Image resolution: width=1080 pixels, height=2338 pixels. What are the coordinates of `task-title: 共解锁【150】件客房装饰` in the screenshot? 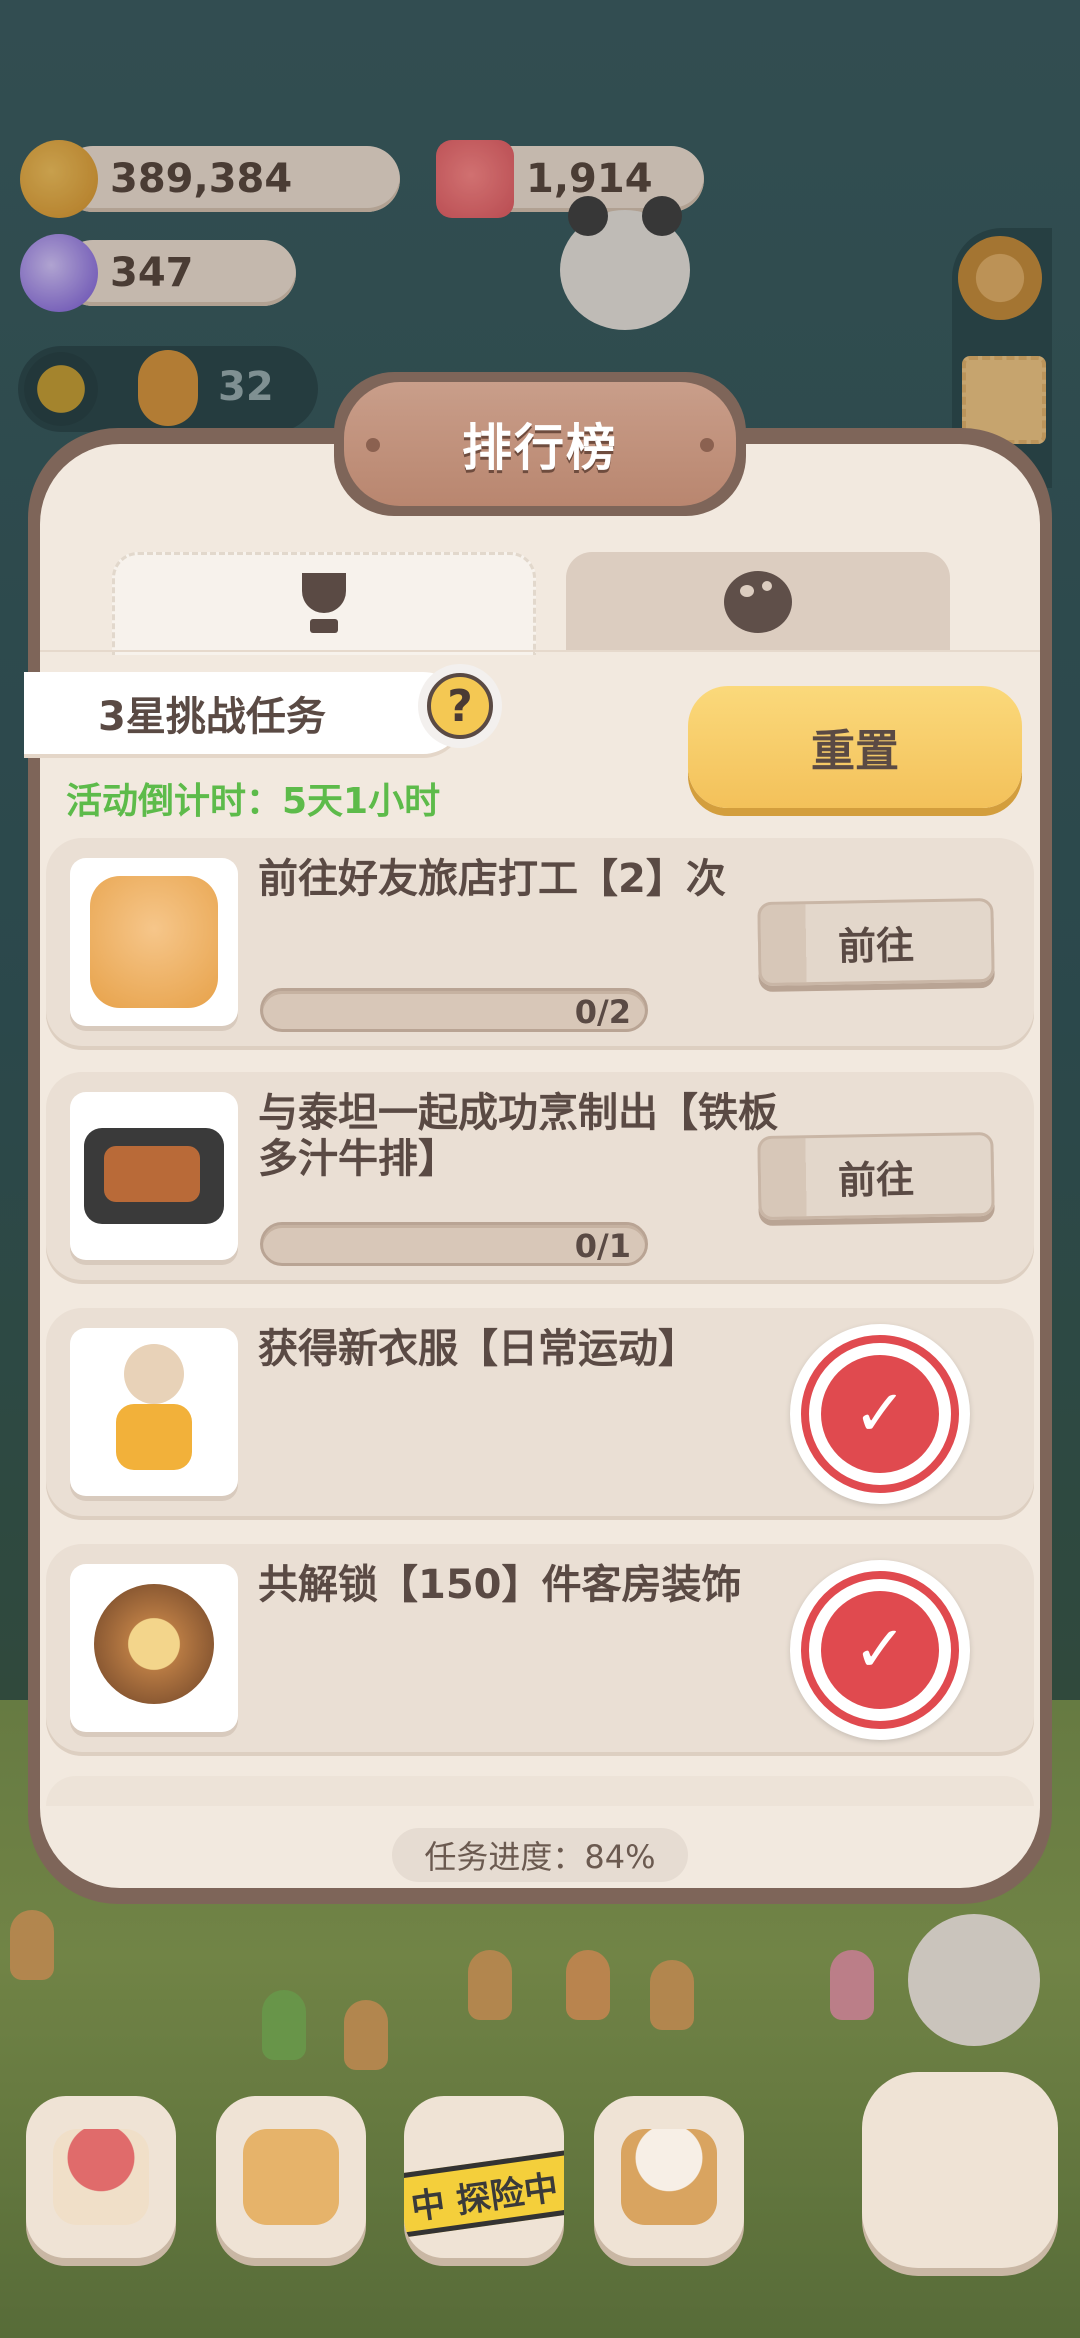 It's located at (500, 1585).